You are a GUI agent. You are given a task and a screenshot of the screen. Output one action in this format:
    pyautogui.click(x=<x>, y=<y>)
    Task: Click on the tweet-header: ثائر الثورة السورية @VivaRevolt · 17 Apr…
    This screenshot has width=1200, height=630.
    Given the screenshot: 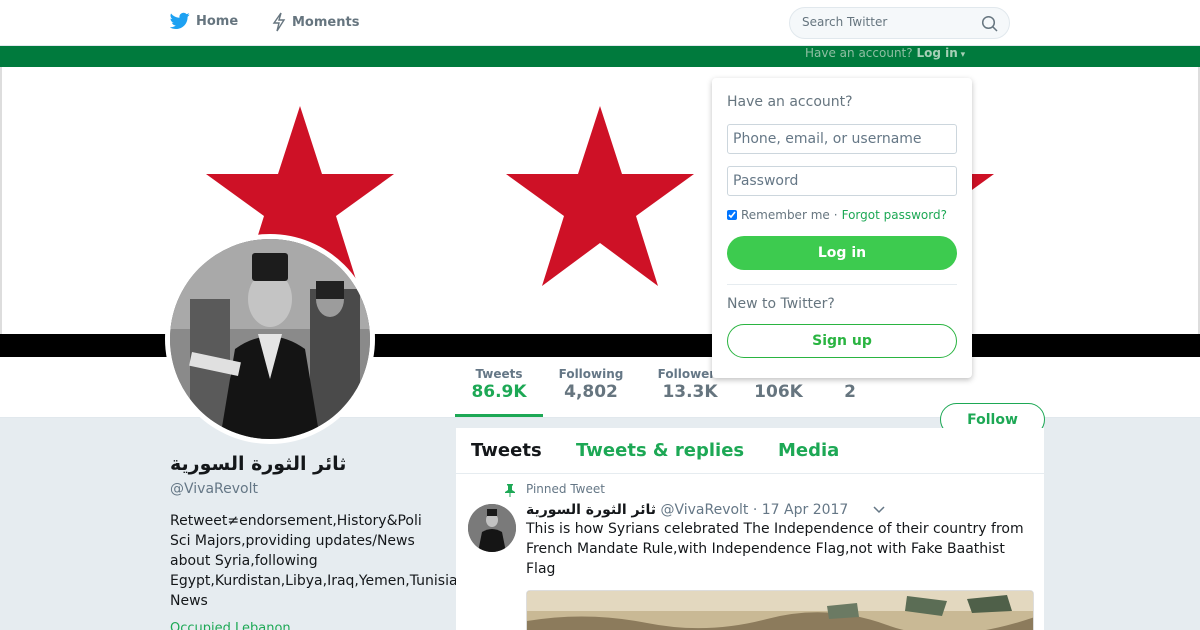 What is the action you would take?
    pyautogui.click(x=687, y=510)
    